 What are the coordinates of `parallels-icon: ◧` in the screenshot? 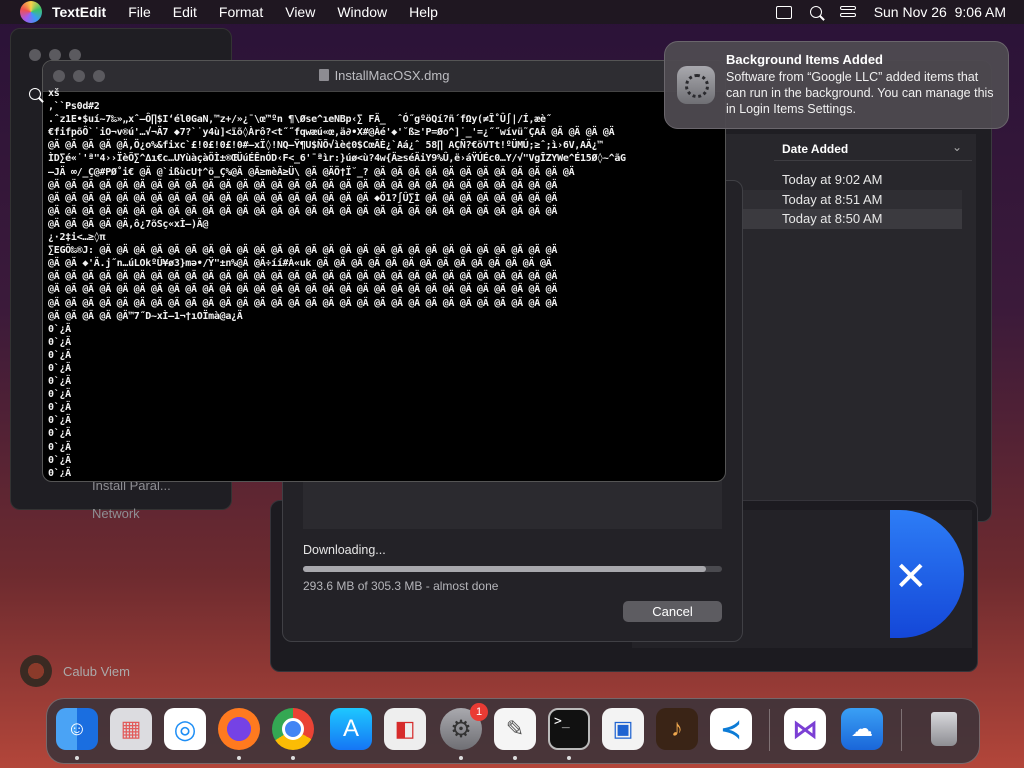 It's located at (405, 729).